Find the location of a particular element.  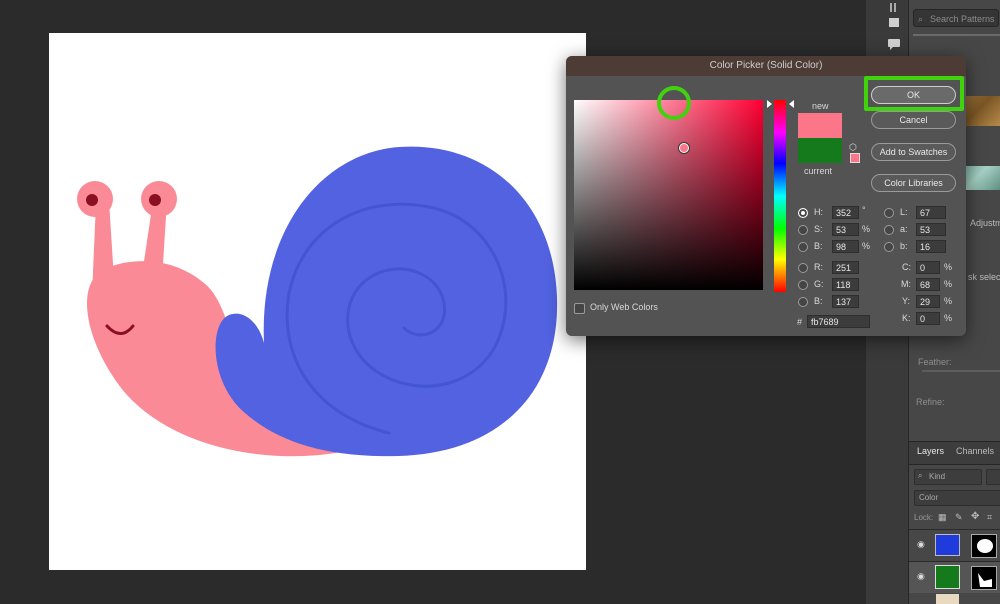

new-color-swatch is located at coordinates (820, 125).